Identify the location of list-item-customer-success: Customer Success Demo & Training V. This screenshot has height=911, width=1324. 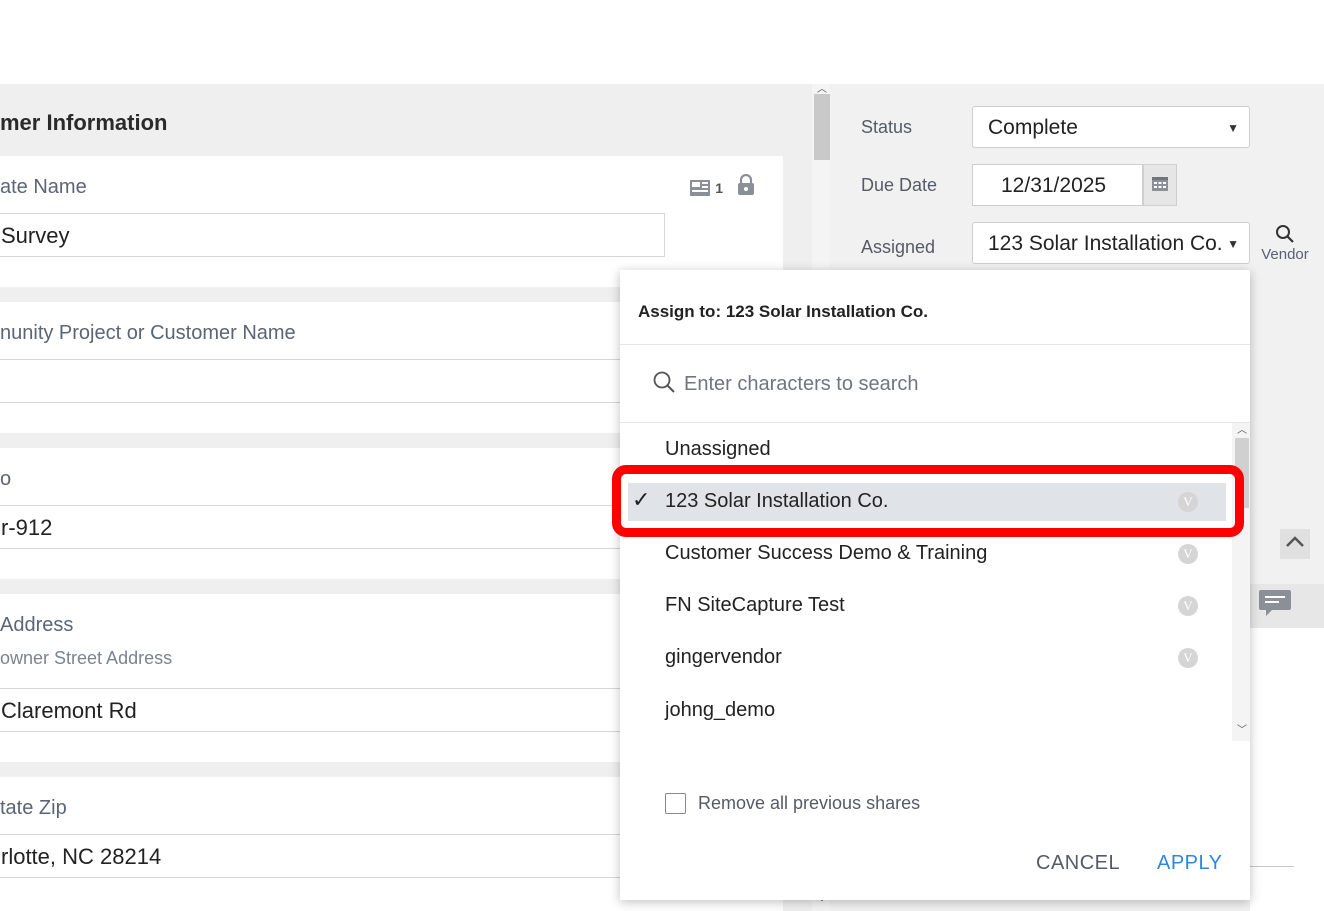
(927, 554).